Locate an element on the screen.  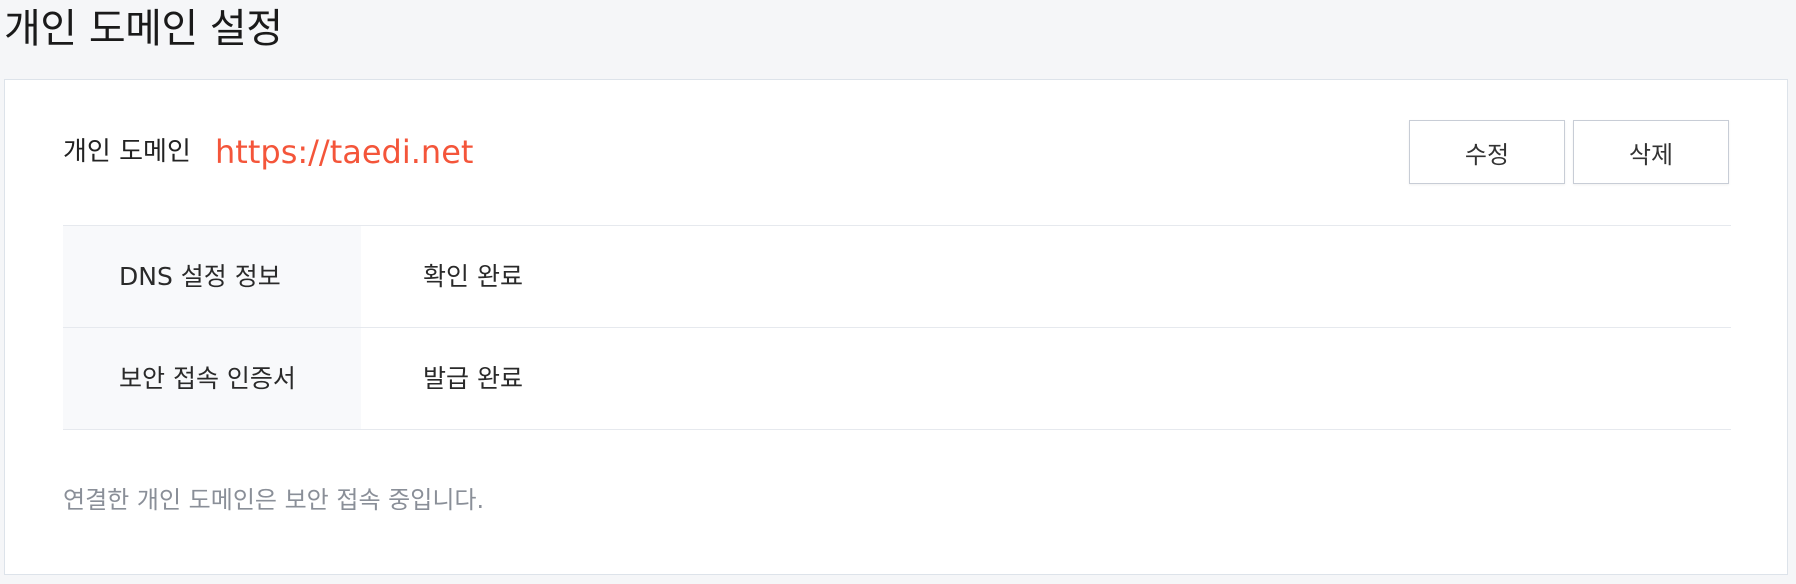
delete-button: 삭제 is located at coordinates (1651, 152).